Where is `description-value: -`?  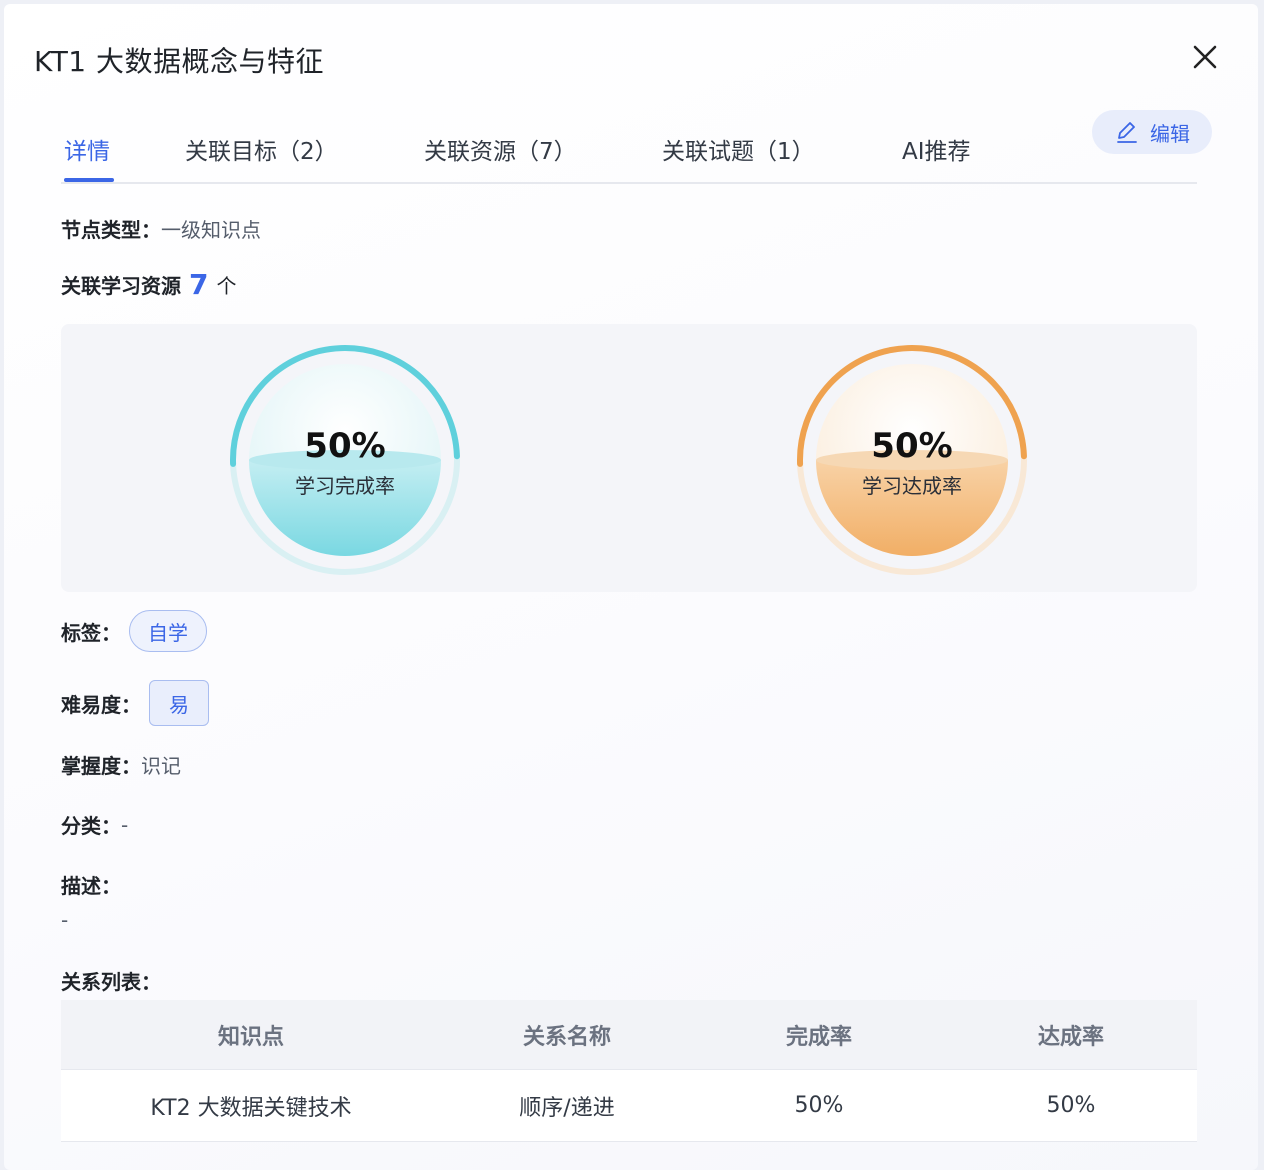
description-value: - is located at coordinates (65, 920).